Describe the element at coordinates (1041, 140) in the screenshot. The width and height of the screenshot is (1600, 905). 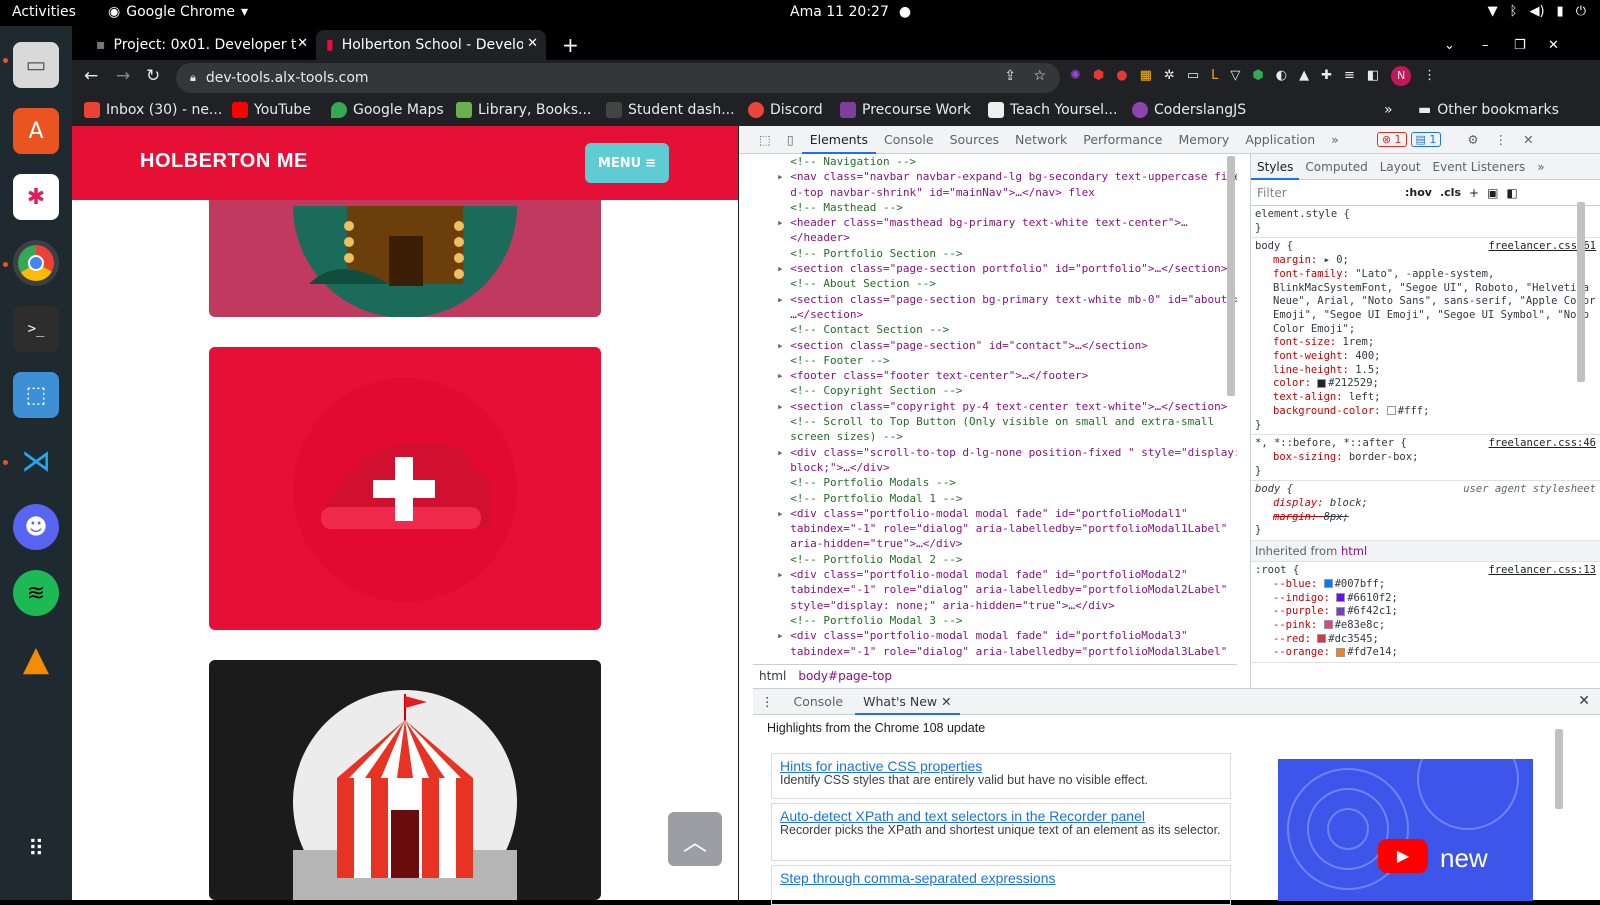
I see `tab-network: Network` at that location.